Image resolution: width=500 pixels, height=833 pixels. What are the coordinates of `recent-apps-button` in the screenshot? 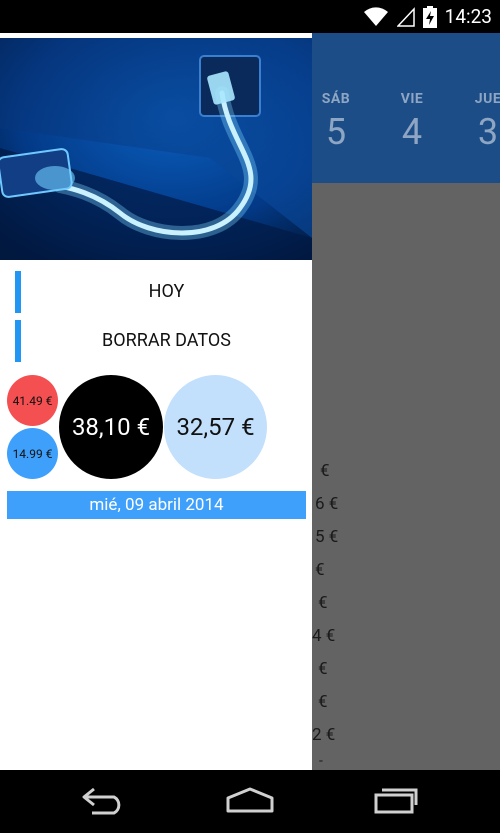 It's located at (396, 802).